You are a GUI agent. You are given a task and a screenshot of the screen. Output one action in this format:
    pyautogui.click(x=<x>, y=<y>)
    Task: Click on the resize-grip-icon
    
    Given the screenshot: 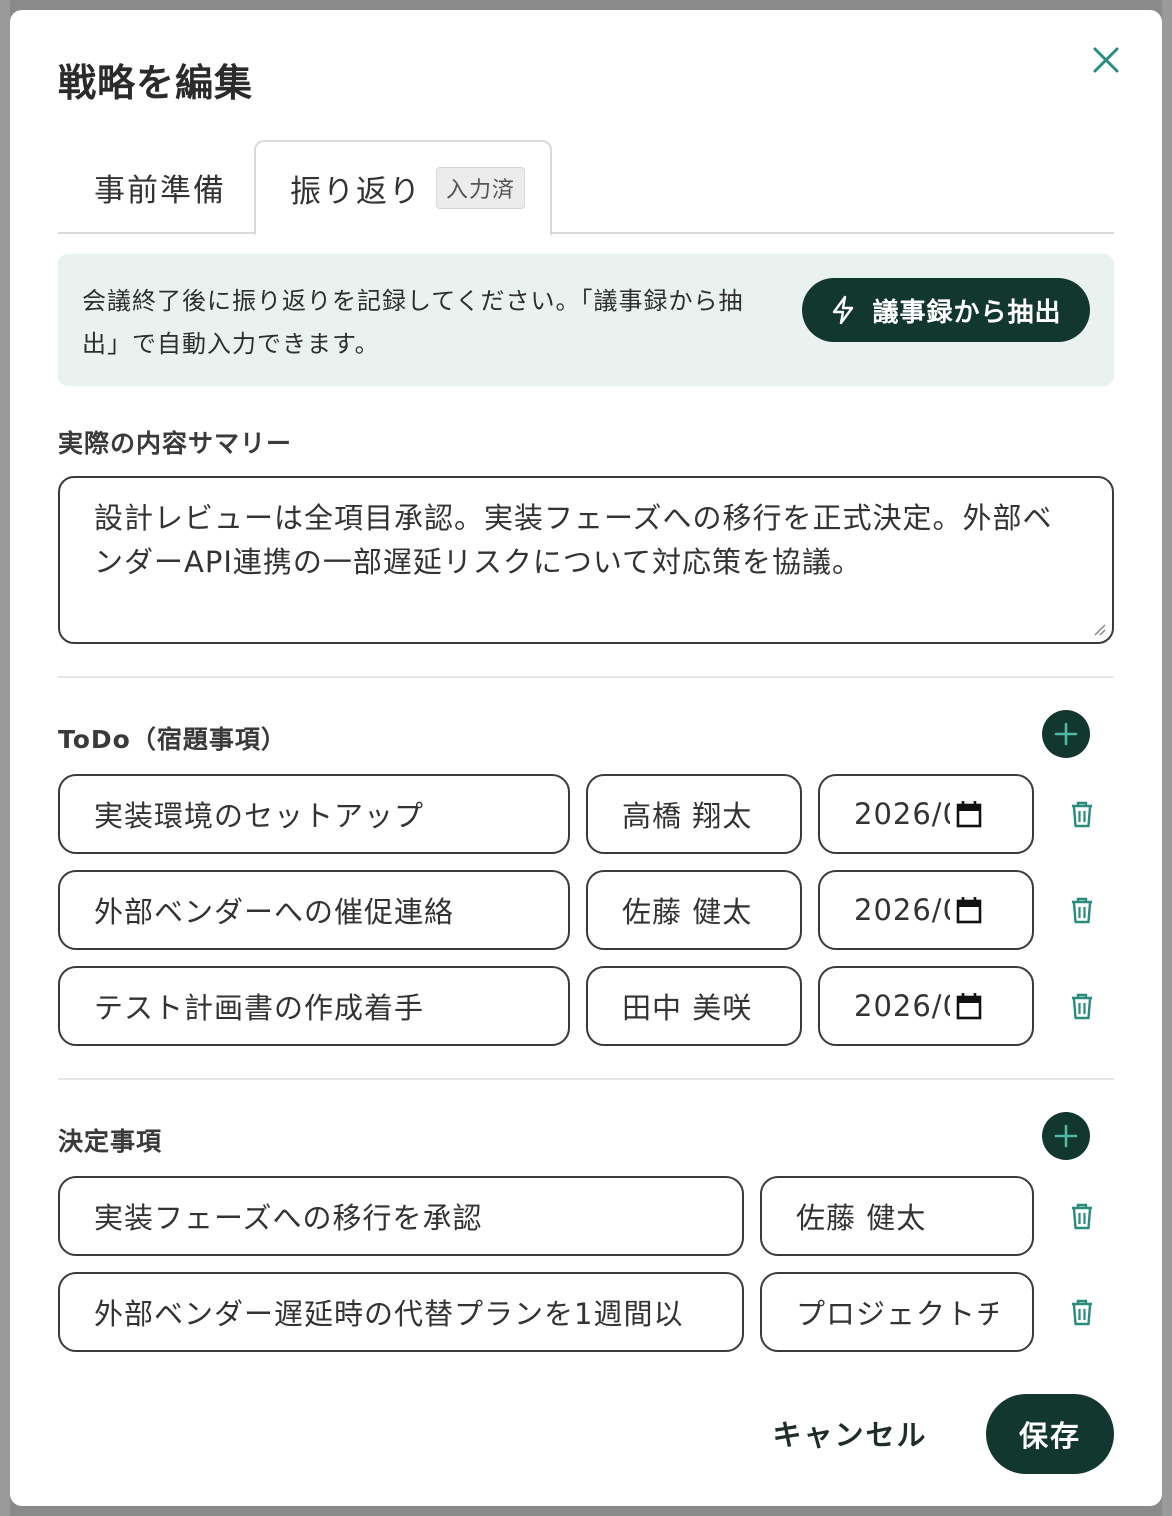 What is the action you would take?
    pyautogui.click(x=1099, y=629)
    